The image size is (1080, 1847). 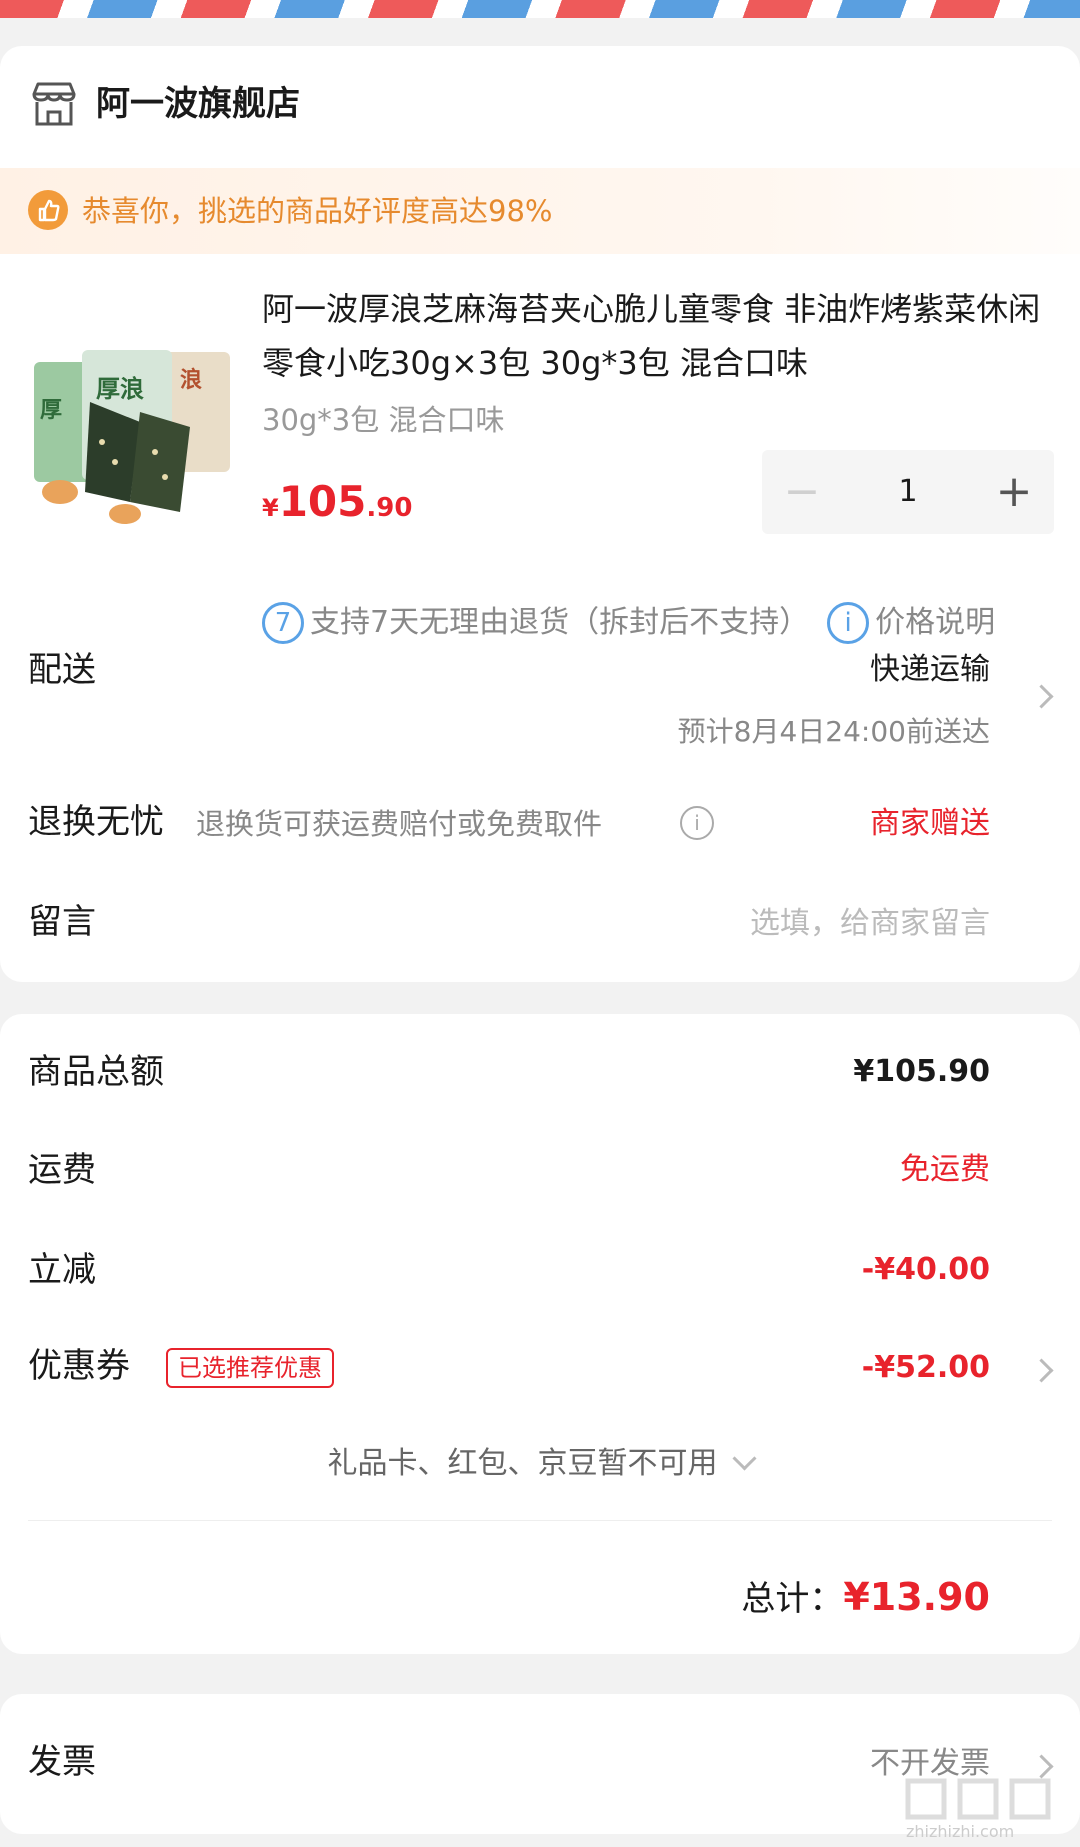 What do you see at coordinates (96, 822) in the screenshot?
I see `return-worry-label: 退换无忧` at bounding box center [96, 822].